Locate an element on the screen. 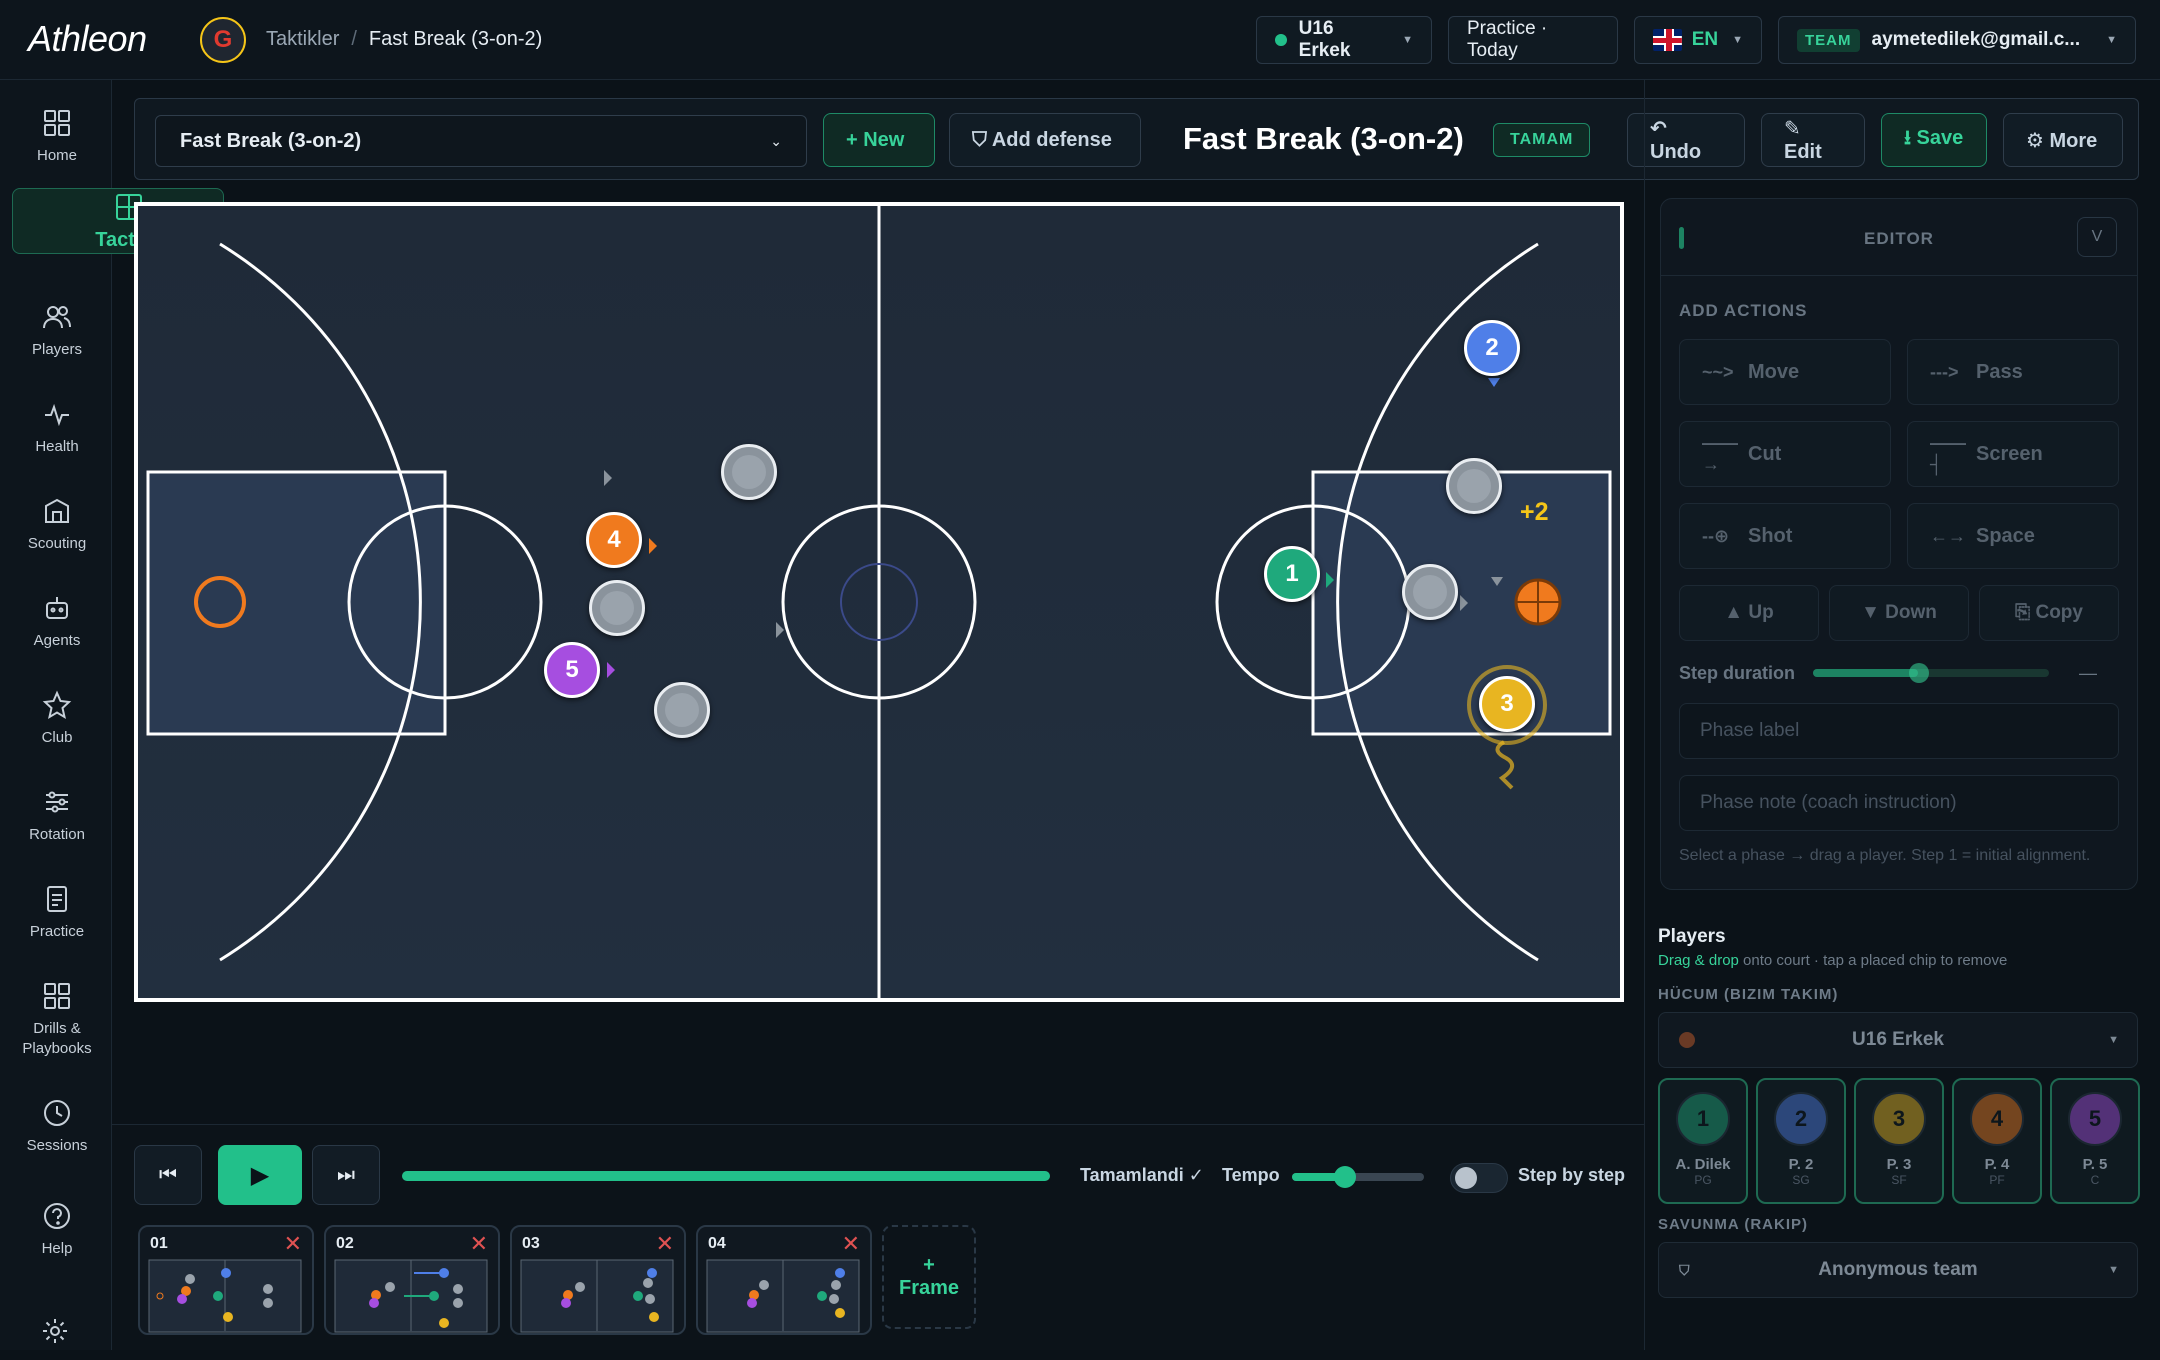  action-label: Cut is located at coordinates (1765, 453).